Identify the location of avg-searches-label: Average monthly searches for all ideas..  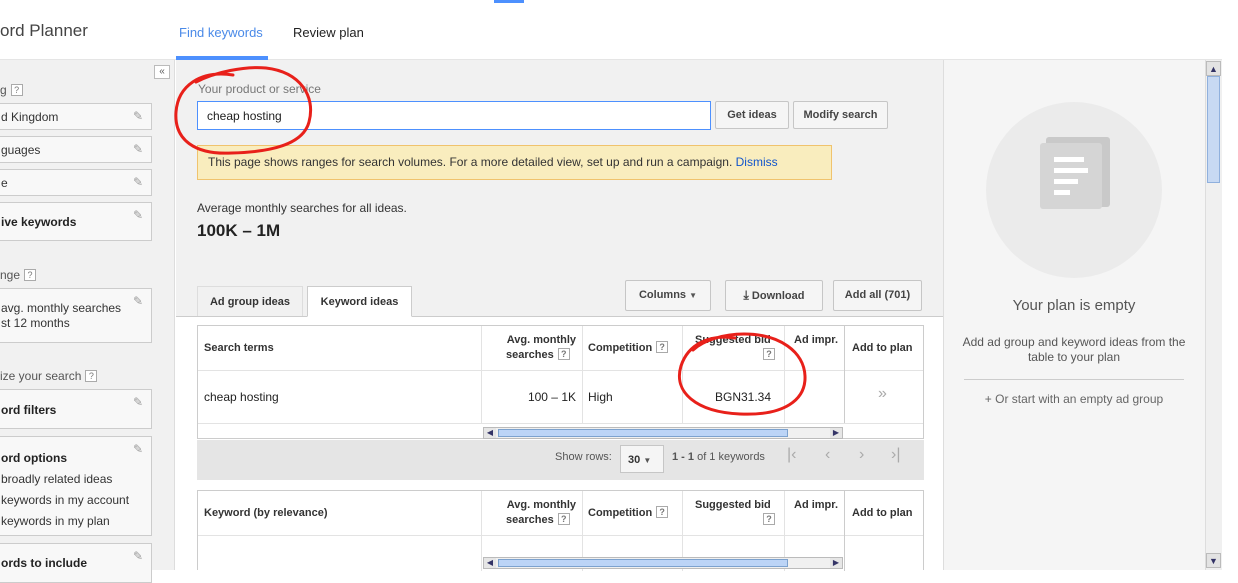
(302, 208).